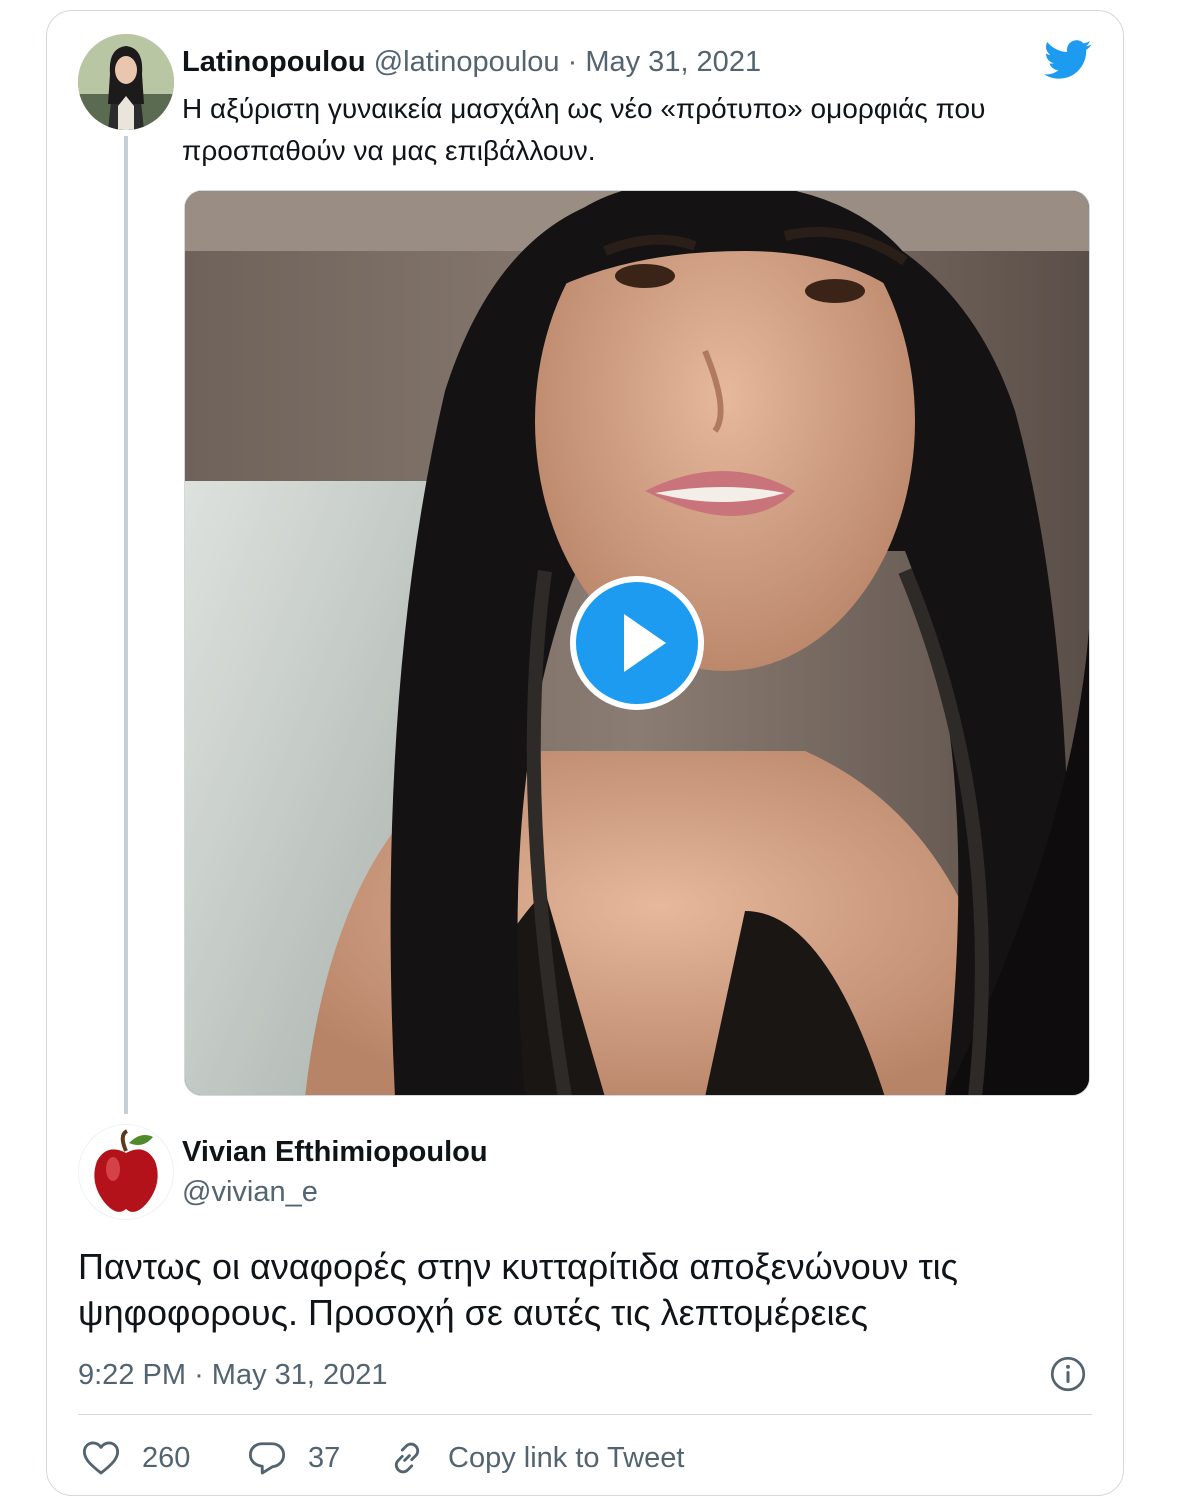 This screenshot has height=1512, width=1204. What do you see at coordinates (274, 62) in the screenshot?
I see `parent-author-name: Latinopoulou` at bounding box center [274, 62].